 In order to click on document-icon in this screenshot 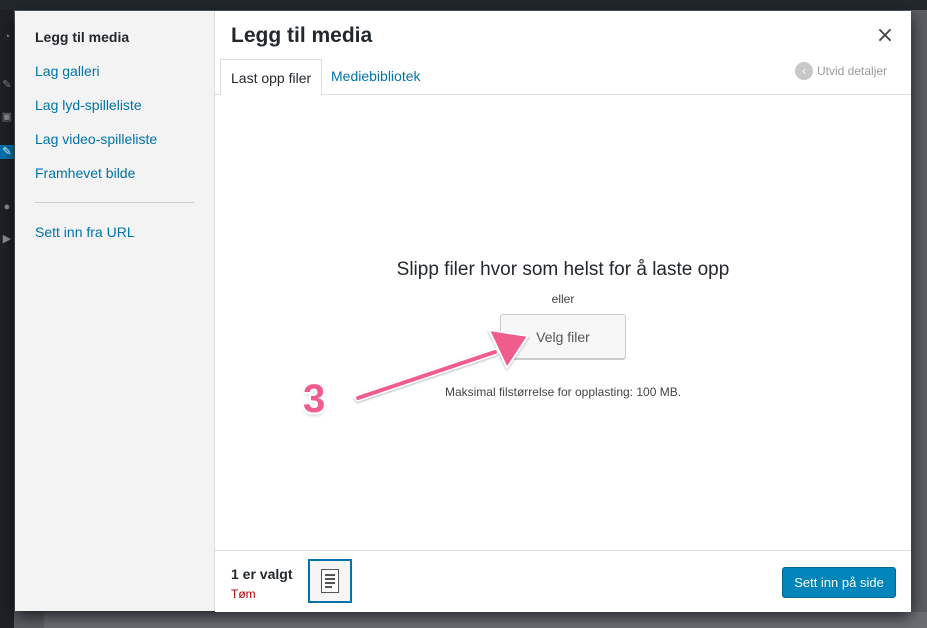, I will do `click(330, 581)`.